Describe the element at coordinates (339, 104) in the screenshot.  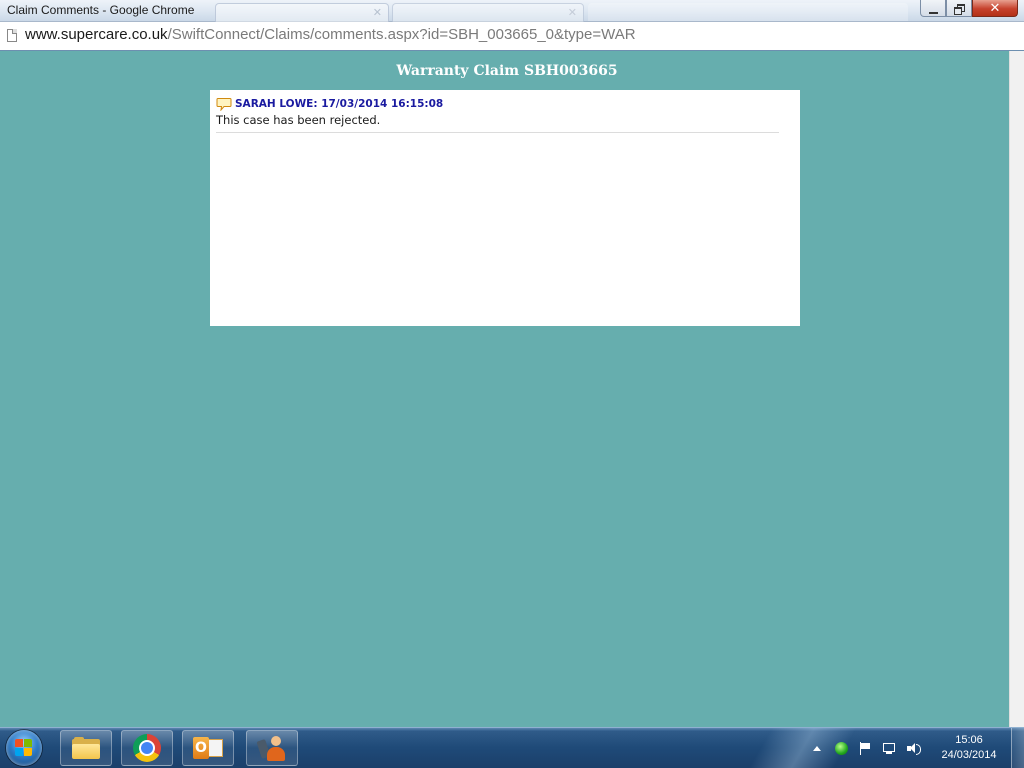
I see `comment-author-timestamp: SARAH LOWE: 17/03/2014 16:15:08` at that location.